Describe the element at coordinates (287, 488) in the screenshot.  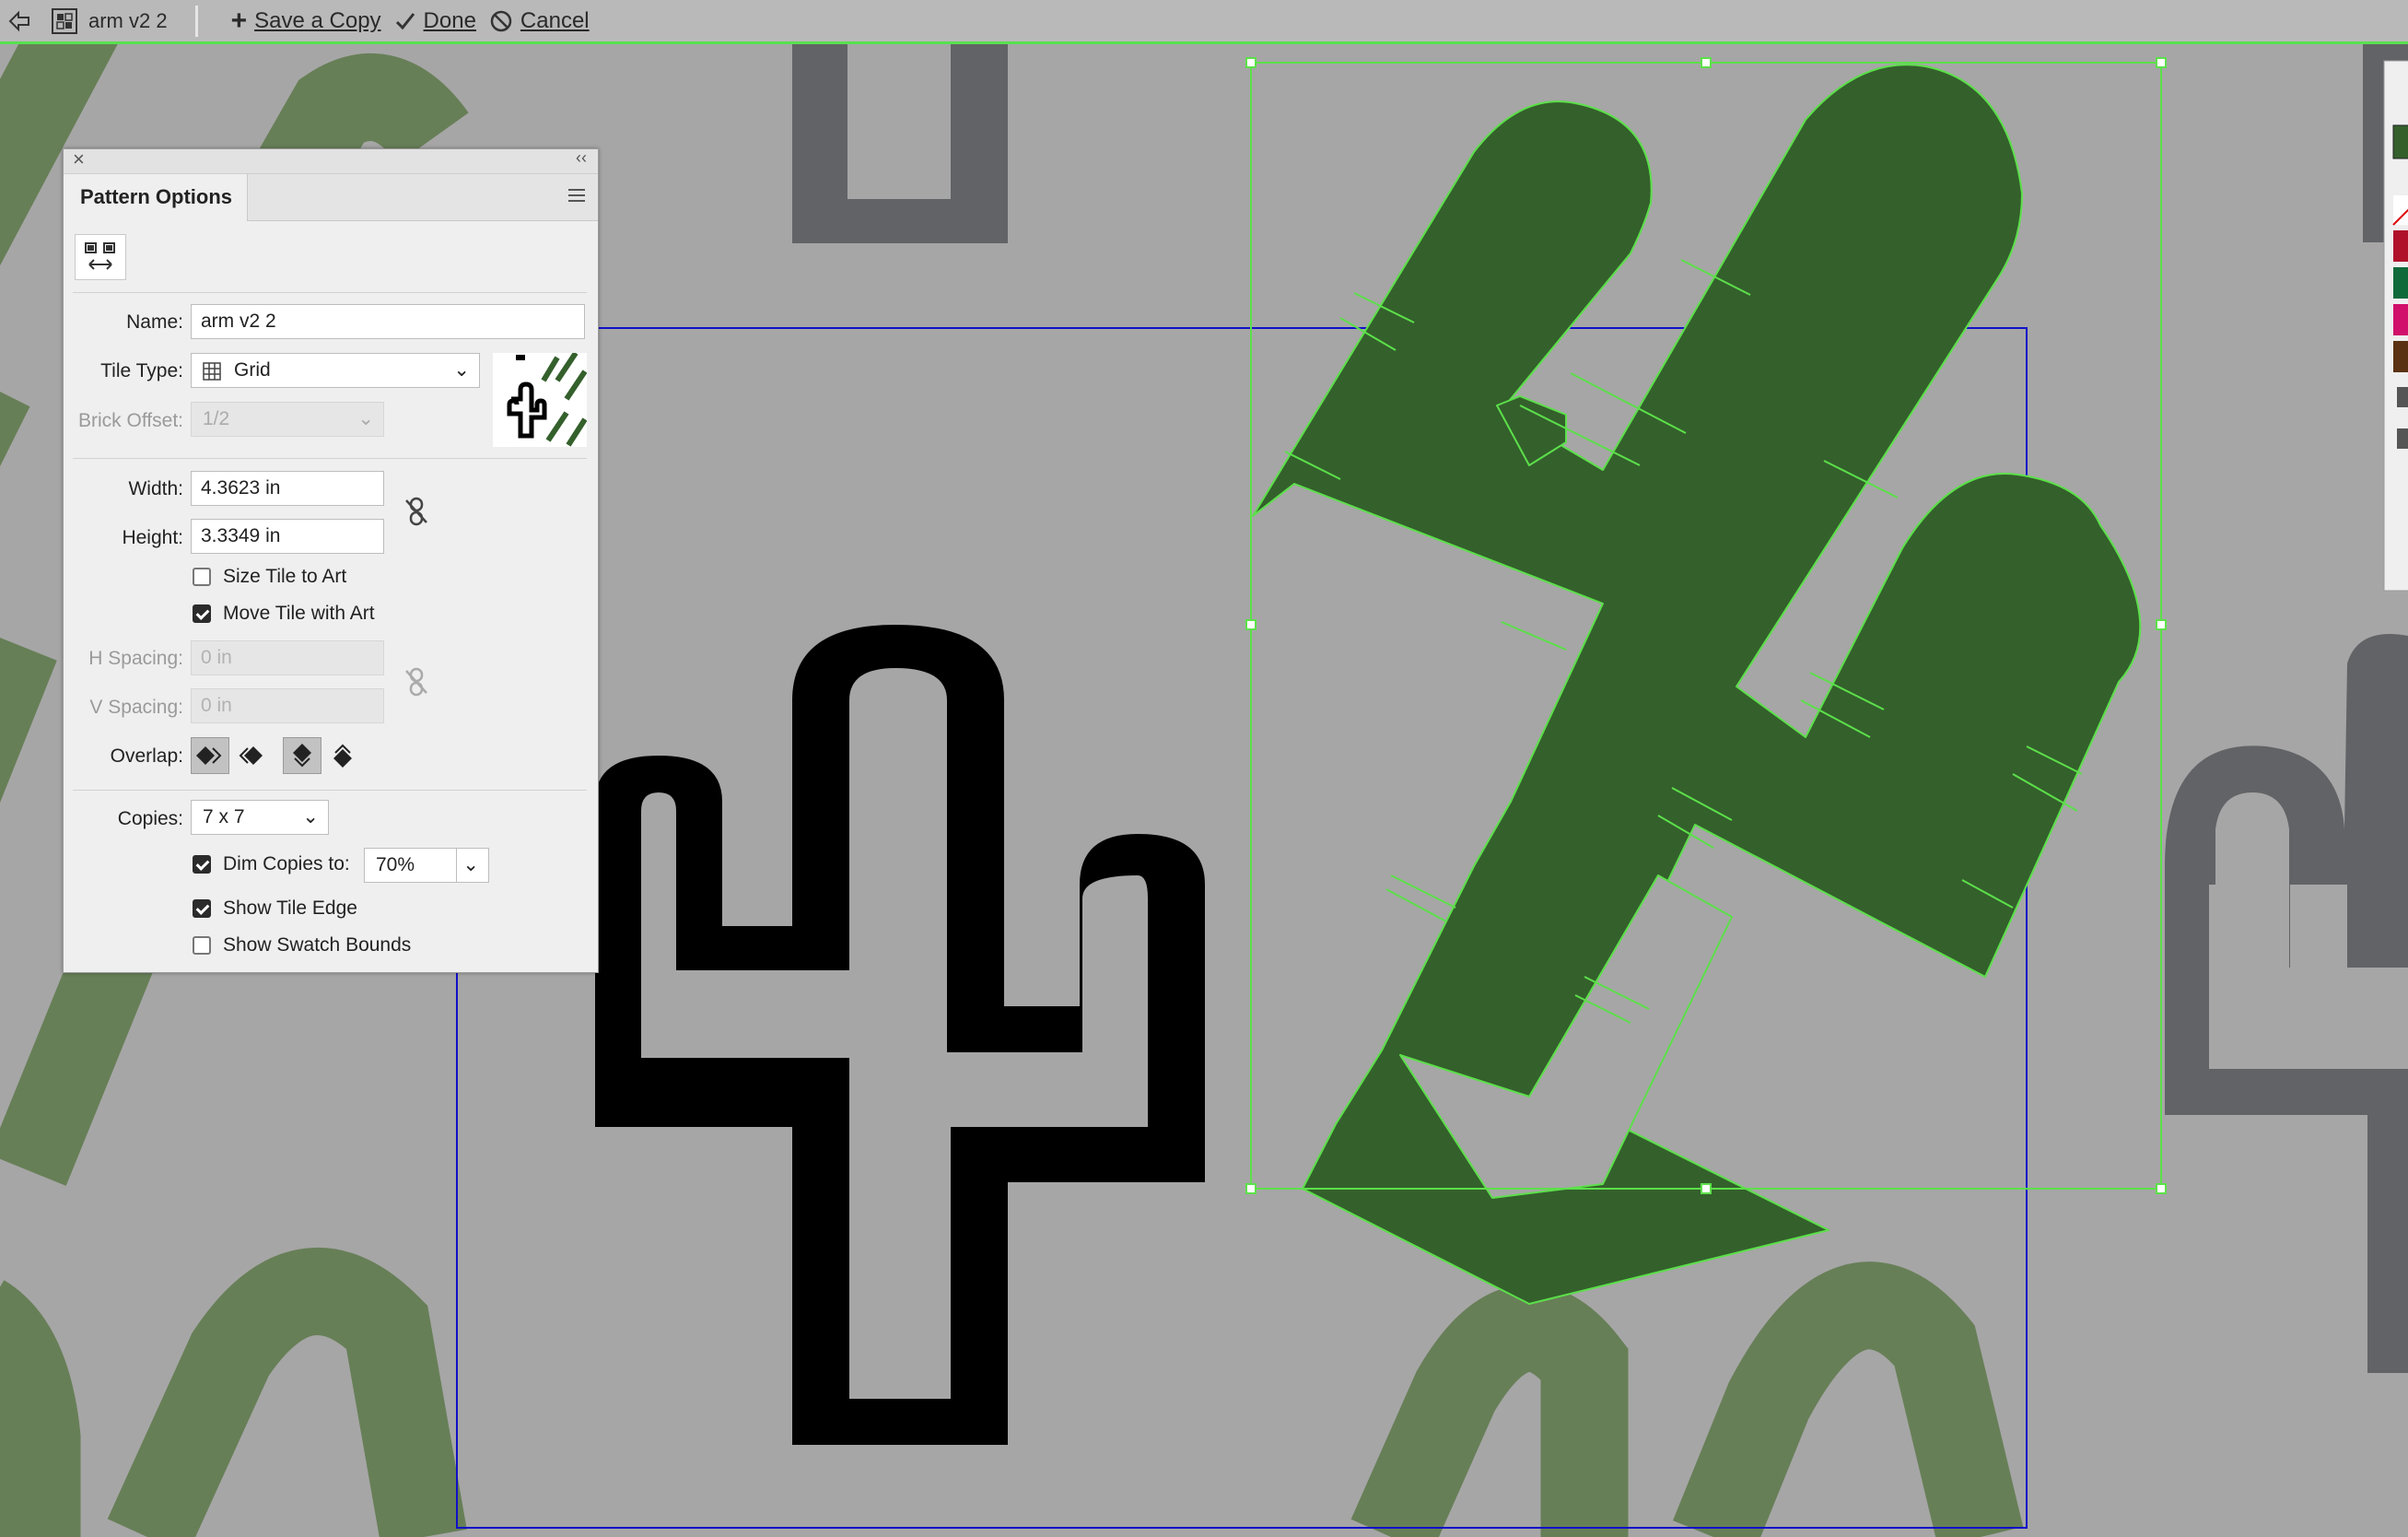
I see `width-field: 4.3623 in` at that location.